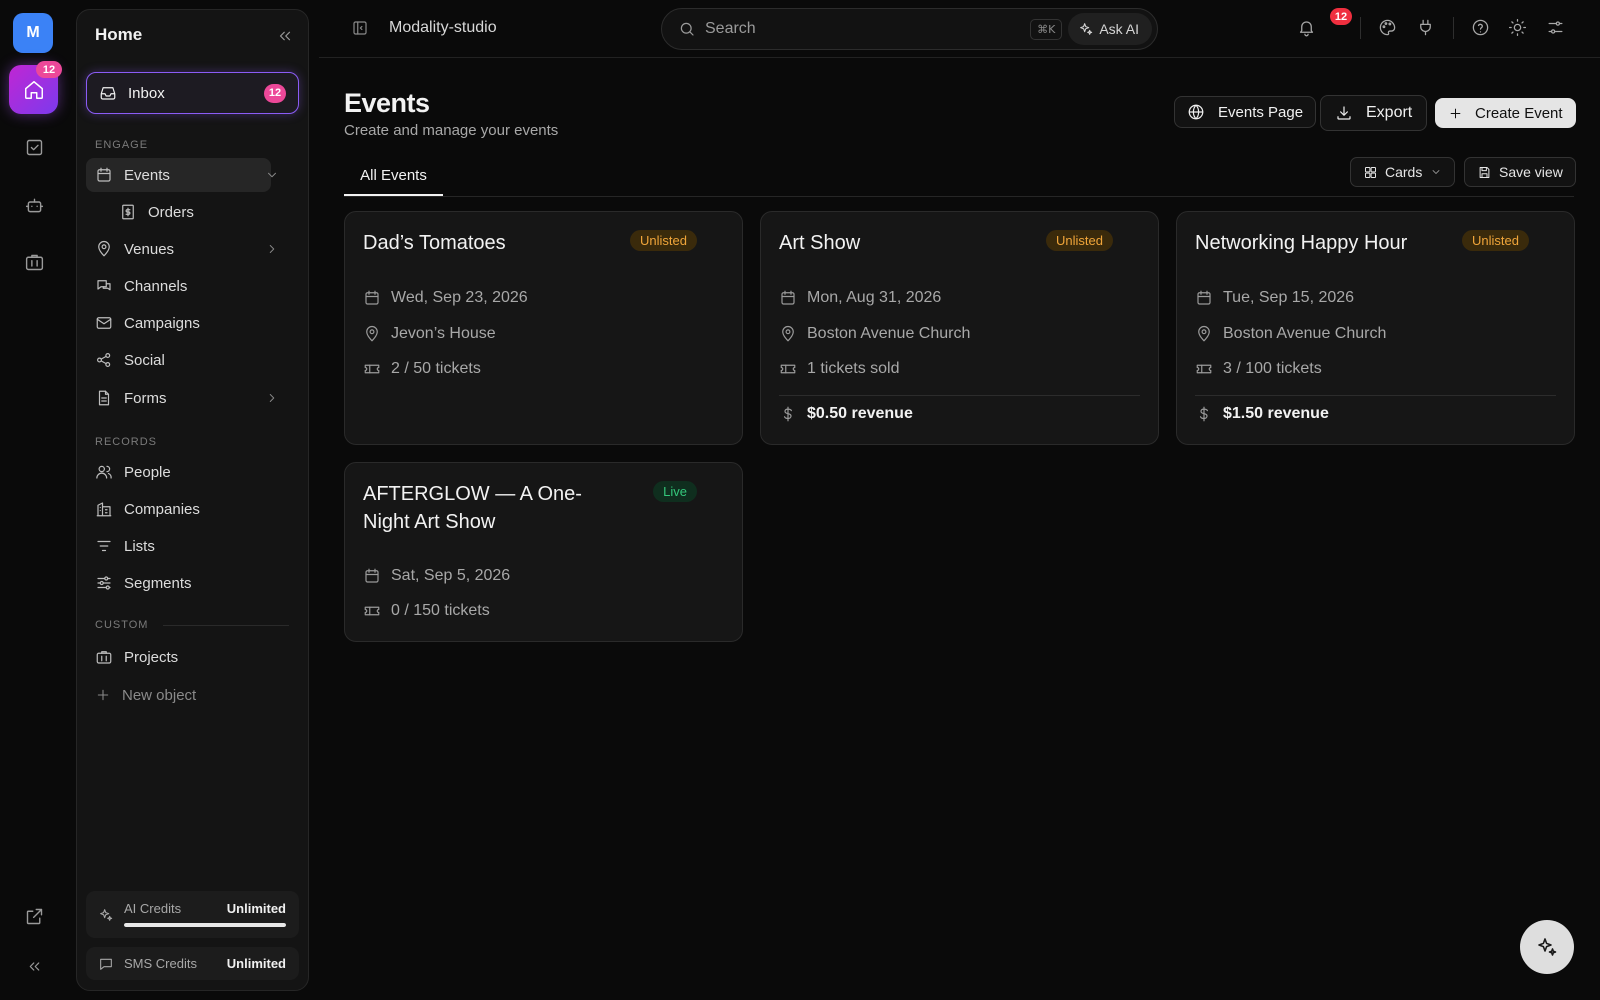 This screenshot has width=1600, height=1000. What do you see at coordinates (285, 36) in the screenshot?
I see `sidebar-collapse-button` at bounding box center [285, 36].